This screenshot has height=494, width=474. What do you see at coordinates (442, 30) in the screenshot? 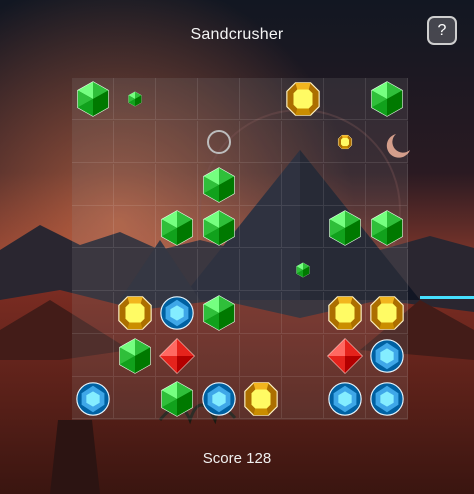
I see `help-button: ?` at bounding box center [442, 30].